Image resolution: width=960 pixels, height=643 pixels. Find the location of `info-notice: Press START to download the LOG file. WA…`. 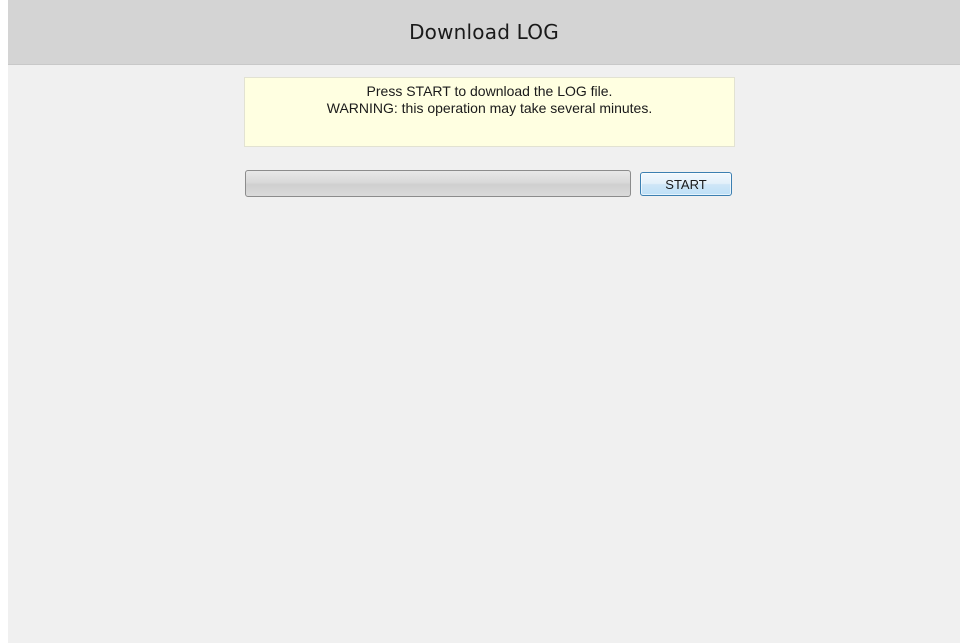

info-notice: Press START to download the LOG file. WA… is located at coordinates (489, 112).